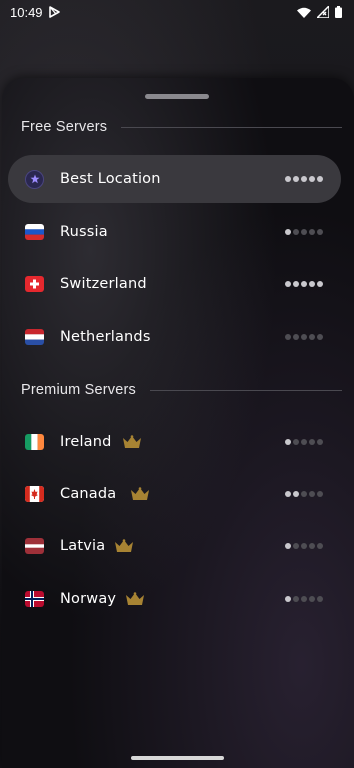  Describe the element at coordinates (34, 179) in the screenshot. I see `star-icon` at that location.